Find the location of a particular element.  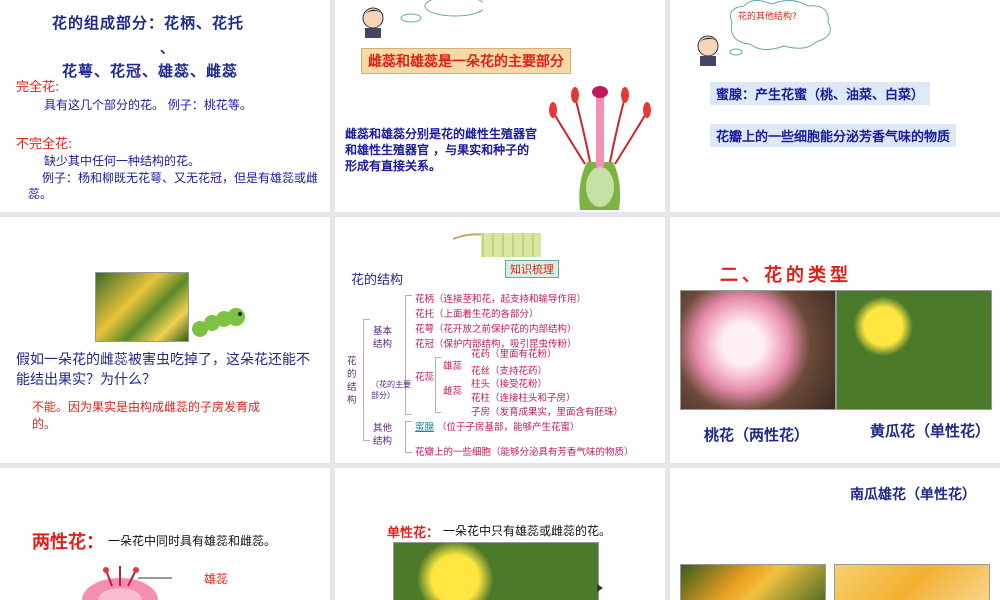

stamen-item-filament: 花丝（支持花药） is located at coordinates (509, 371).